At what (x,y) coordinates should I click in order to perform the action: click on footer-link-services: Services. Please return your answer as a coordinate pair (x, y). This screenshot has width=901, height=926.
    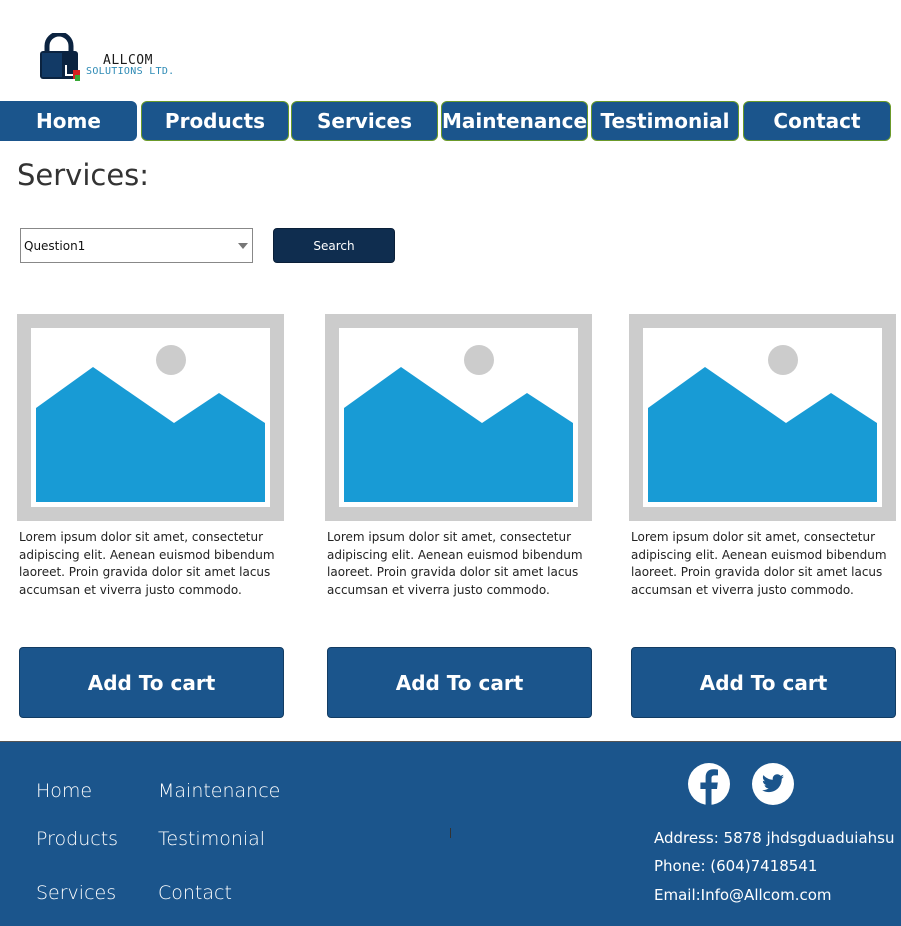
    Looking at the image, I should click on (76, 893).